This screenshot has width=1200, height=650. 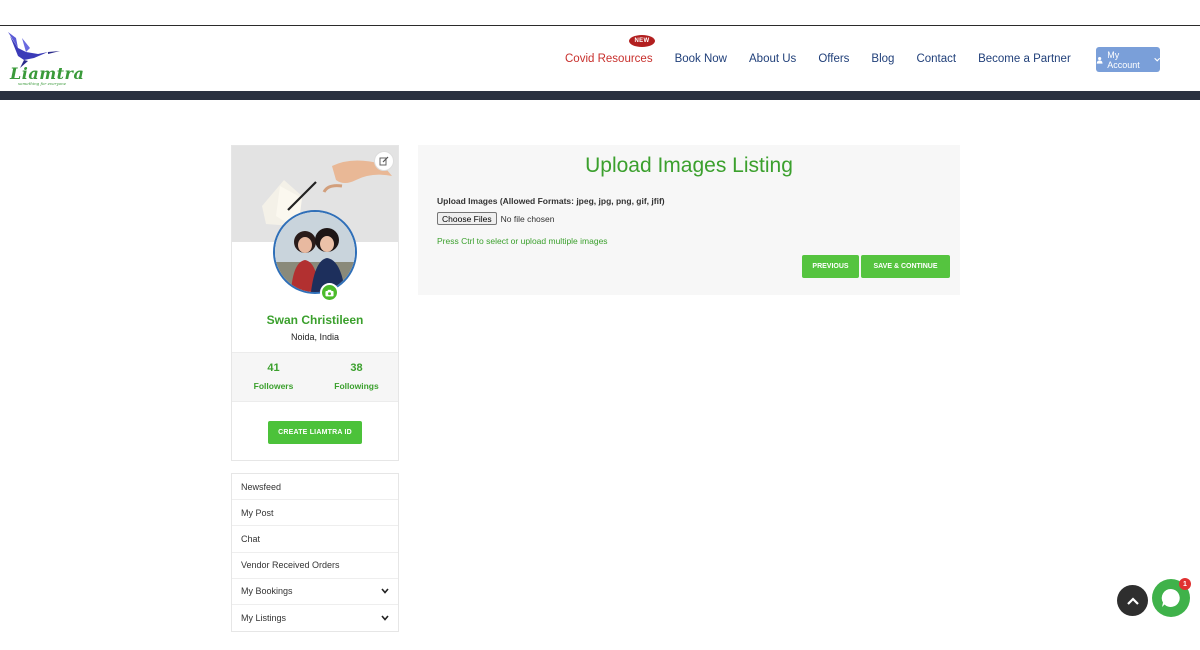 I want to click on logo-tagline: something for everyone, so click(x=42, y=83).